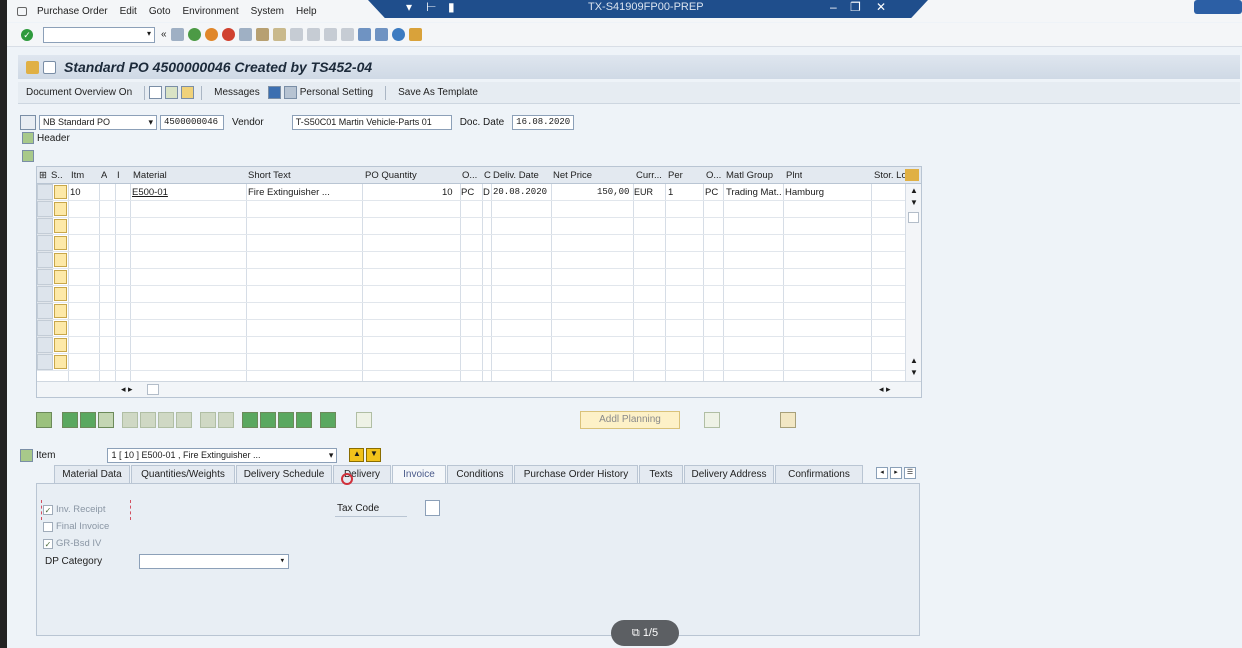  I want to click on pin-icon: ⊢, so click(431, 7).